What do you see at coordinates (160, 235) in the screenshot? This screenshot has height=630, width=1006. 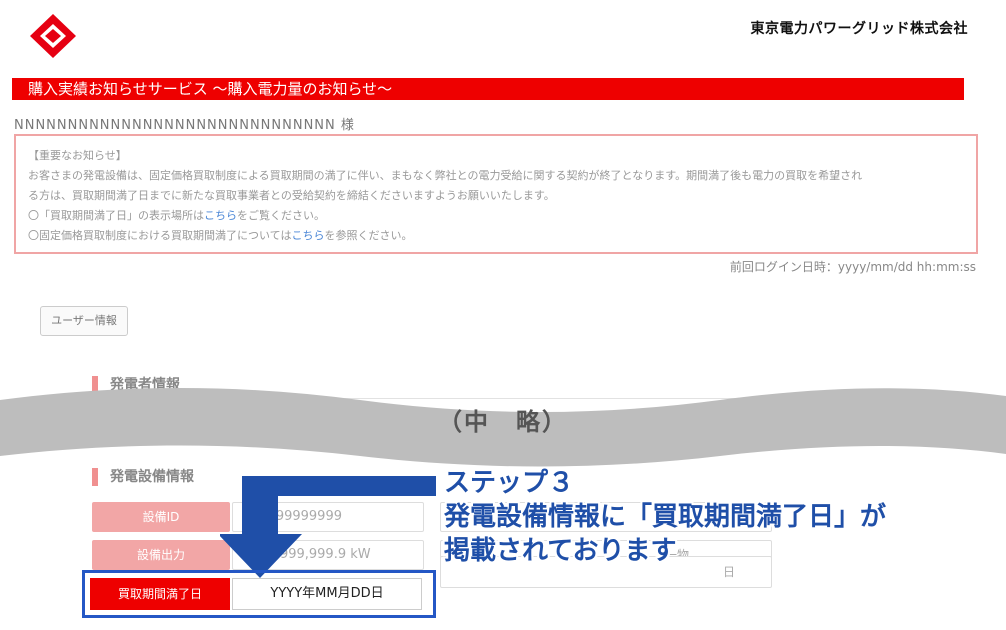 I see `notice-line-4-text: 〇固定価格買取制度における買取期間満了については` at bounding box center [160, 235].